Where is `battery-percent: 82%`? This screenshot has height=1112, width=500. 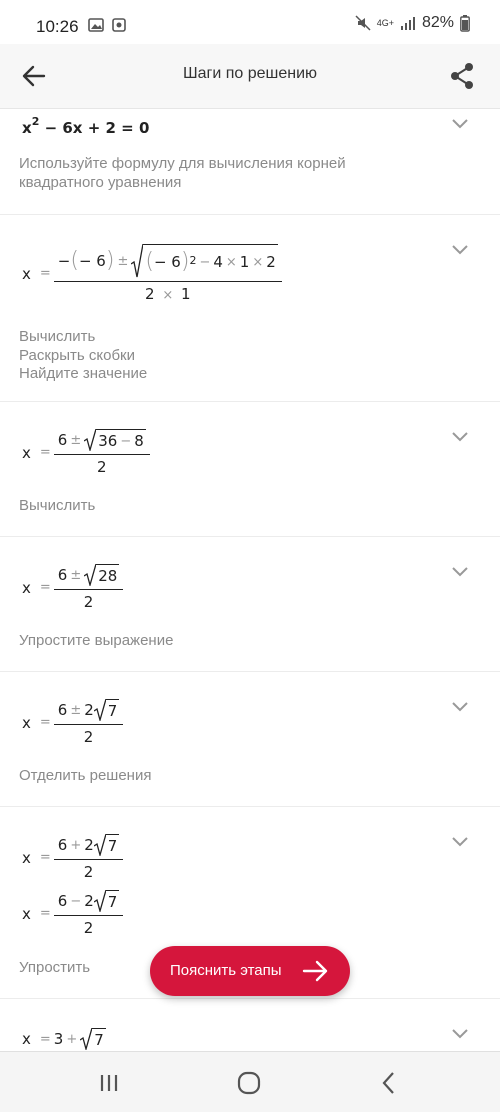 battery-percent: 82% is located at coordinates (437, 22).